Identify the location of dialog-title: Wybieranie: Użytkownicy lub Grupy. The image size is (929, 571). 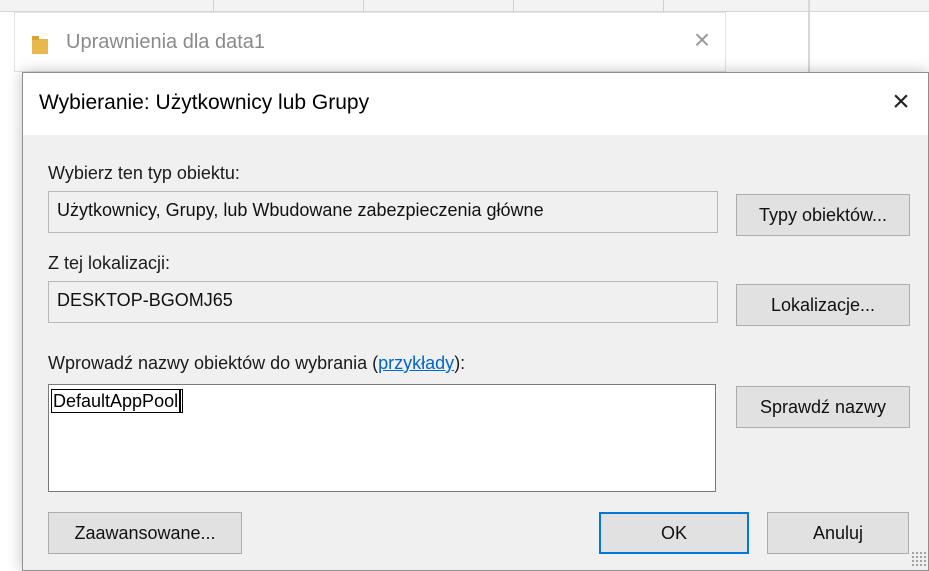
(204, 102).